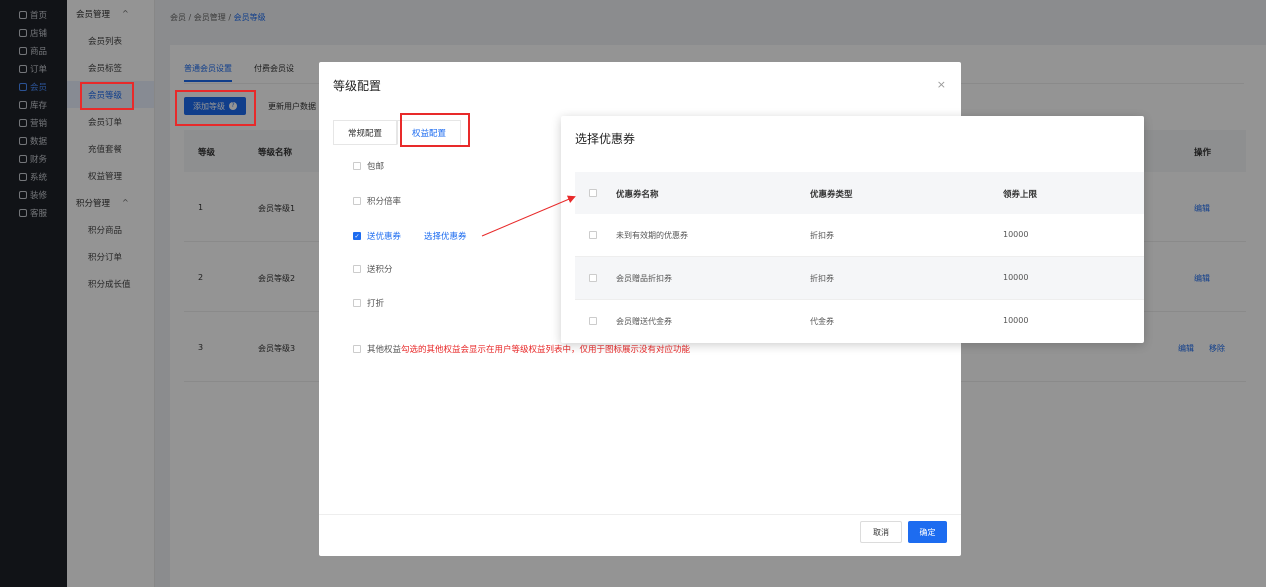 This screenshot has height=587, width=1266. Describe the element at coordinates (859, 278) in the screenshot. I see `coupon-row: 会员赠品折扣券 折扣券 10000` at that location.